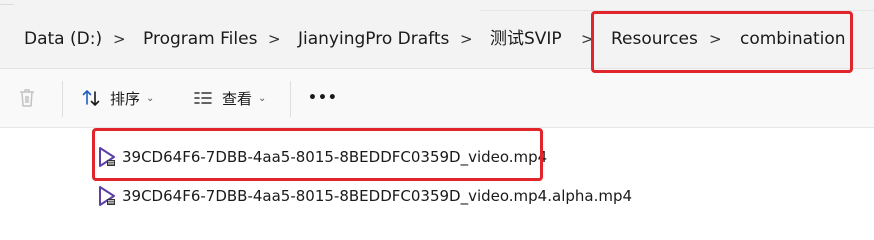  What do you see at coordinates (677, 5) in the screenshot?
I see `tab-strip-edge` at bounding box center [677, 5].